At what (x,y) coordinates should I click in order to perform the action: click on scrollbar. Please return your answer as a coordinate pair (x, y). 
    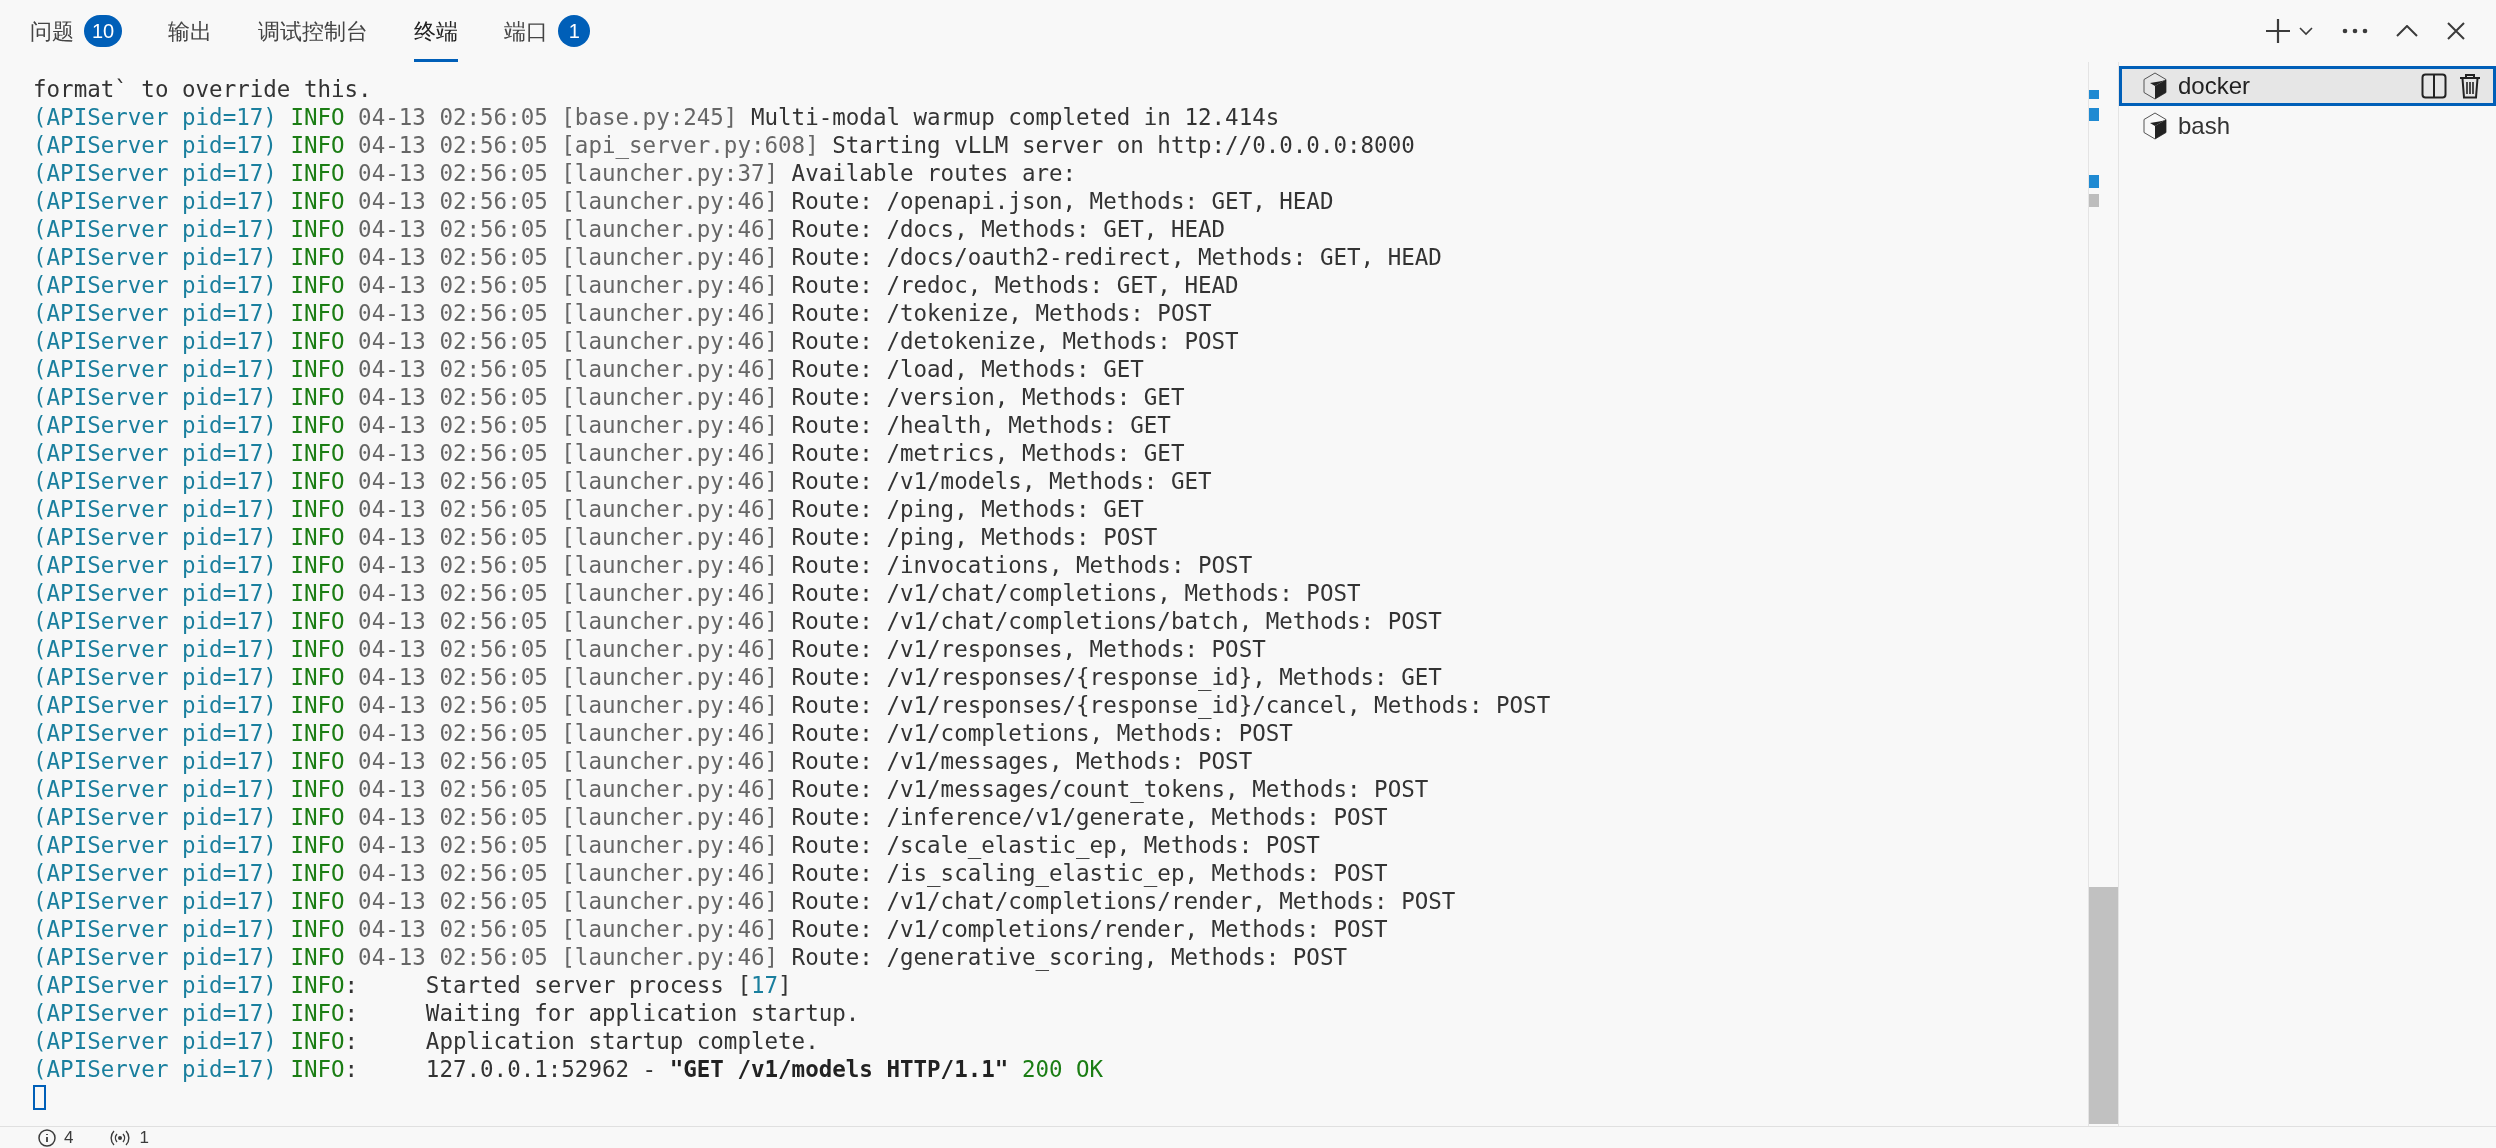
    Looking at the image, I should click on (2103, 594).